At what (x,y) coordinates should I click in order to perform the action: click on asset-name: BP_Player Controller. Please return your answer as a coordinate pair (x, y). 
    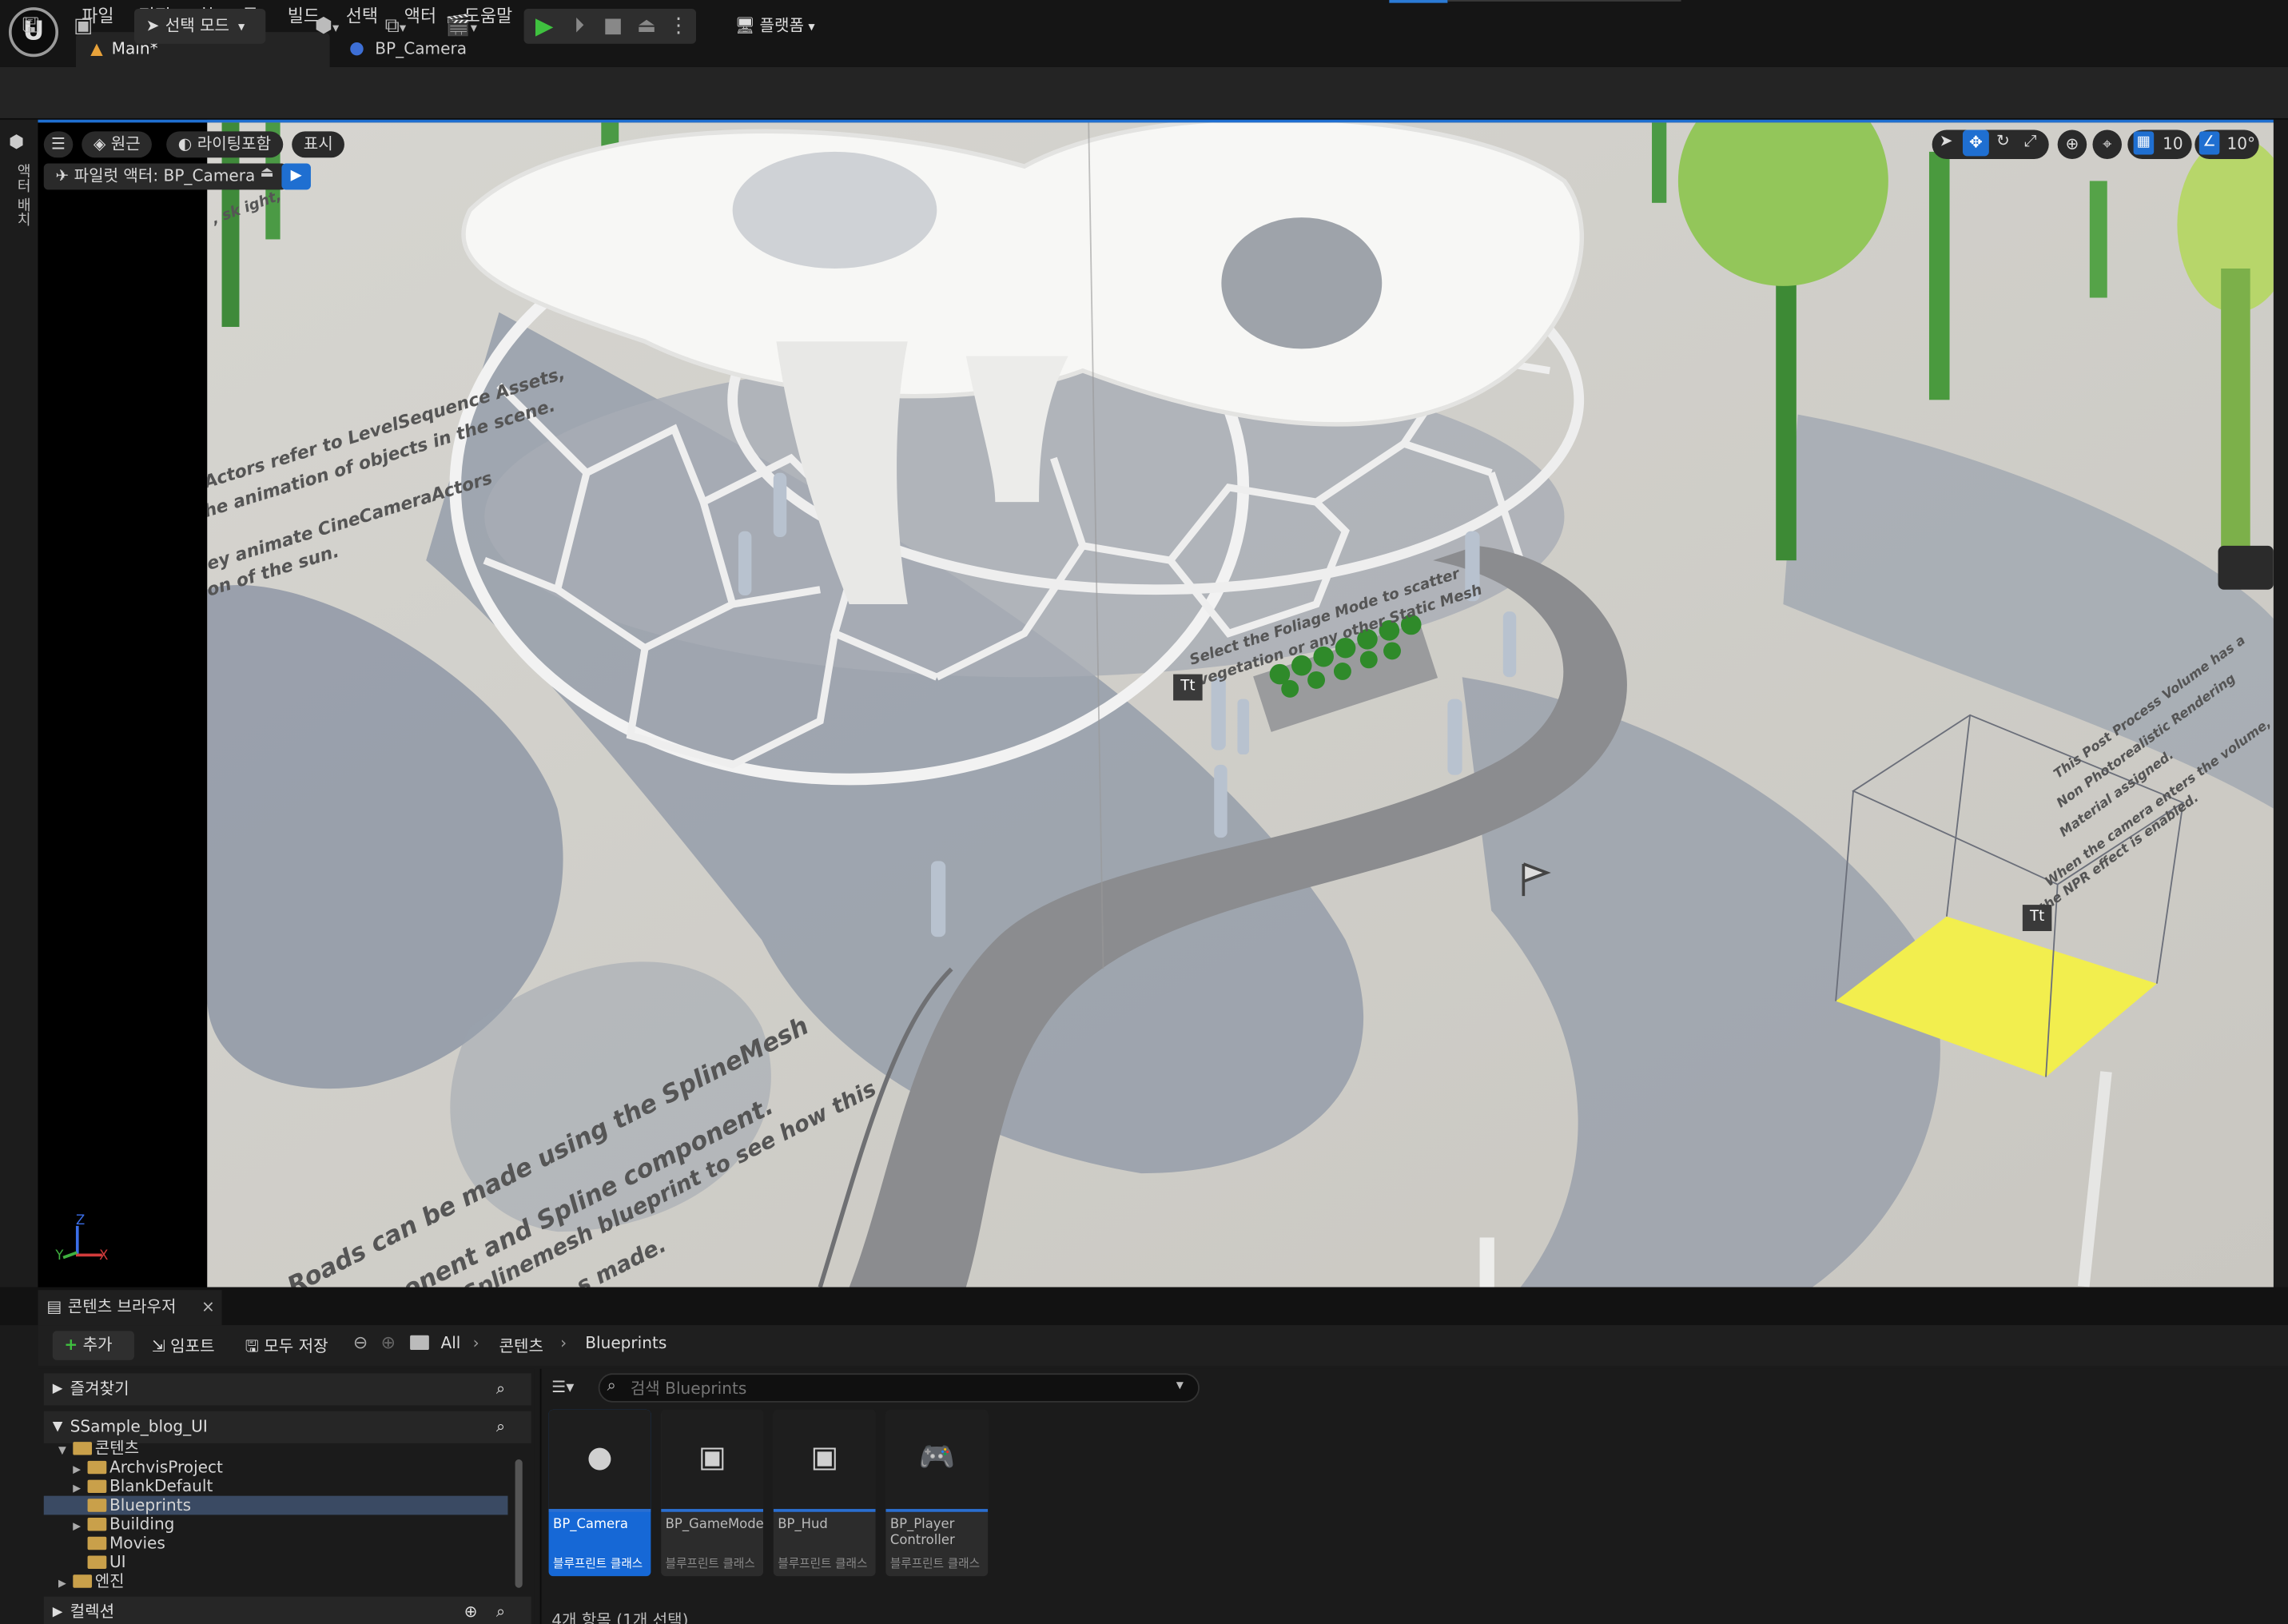
    Looking at the image, I should click on (922, 1534).